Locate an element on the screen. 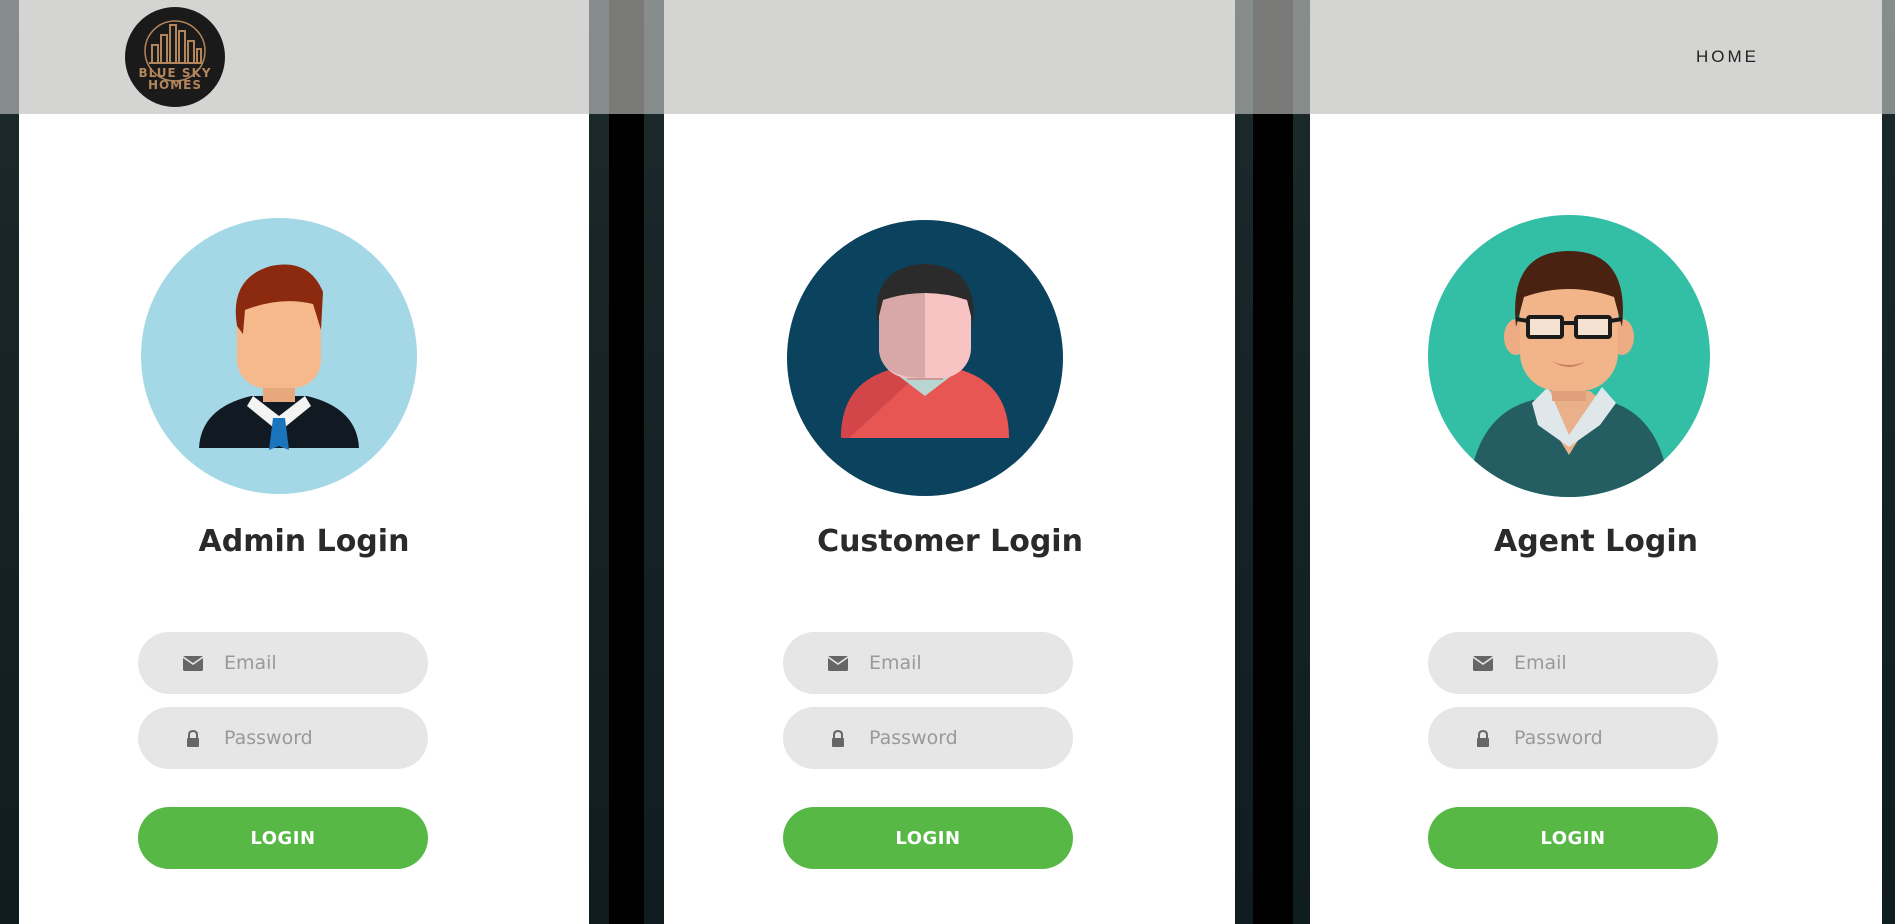 The width and height of the screenshot is (1895, 924). customer-email-input is located at coordinates (969, 663).